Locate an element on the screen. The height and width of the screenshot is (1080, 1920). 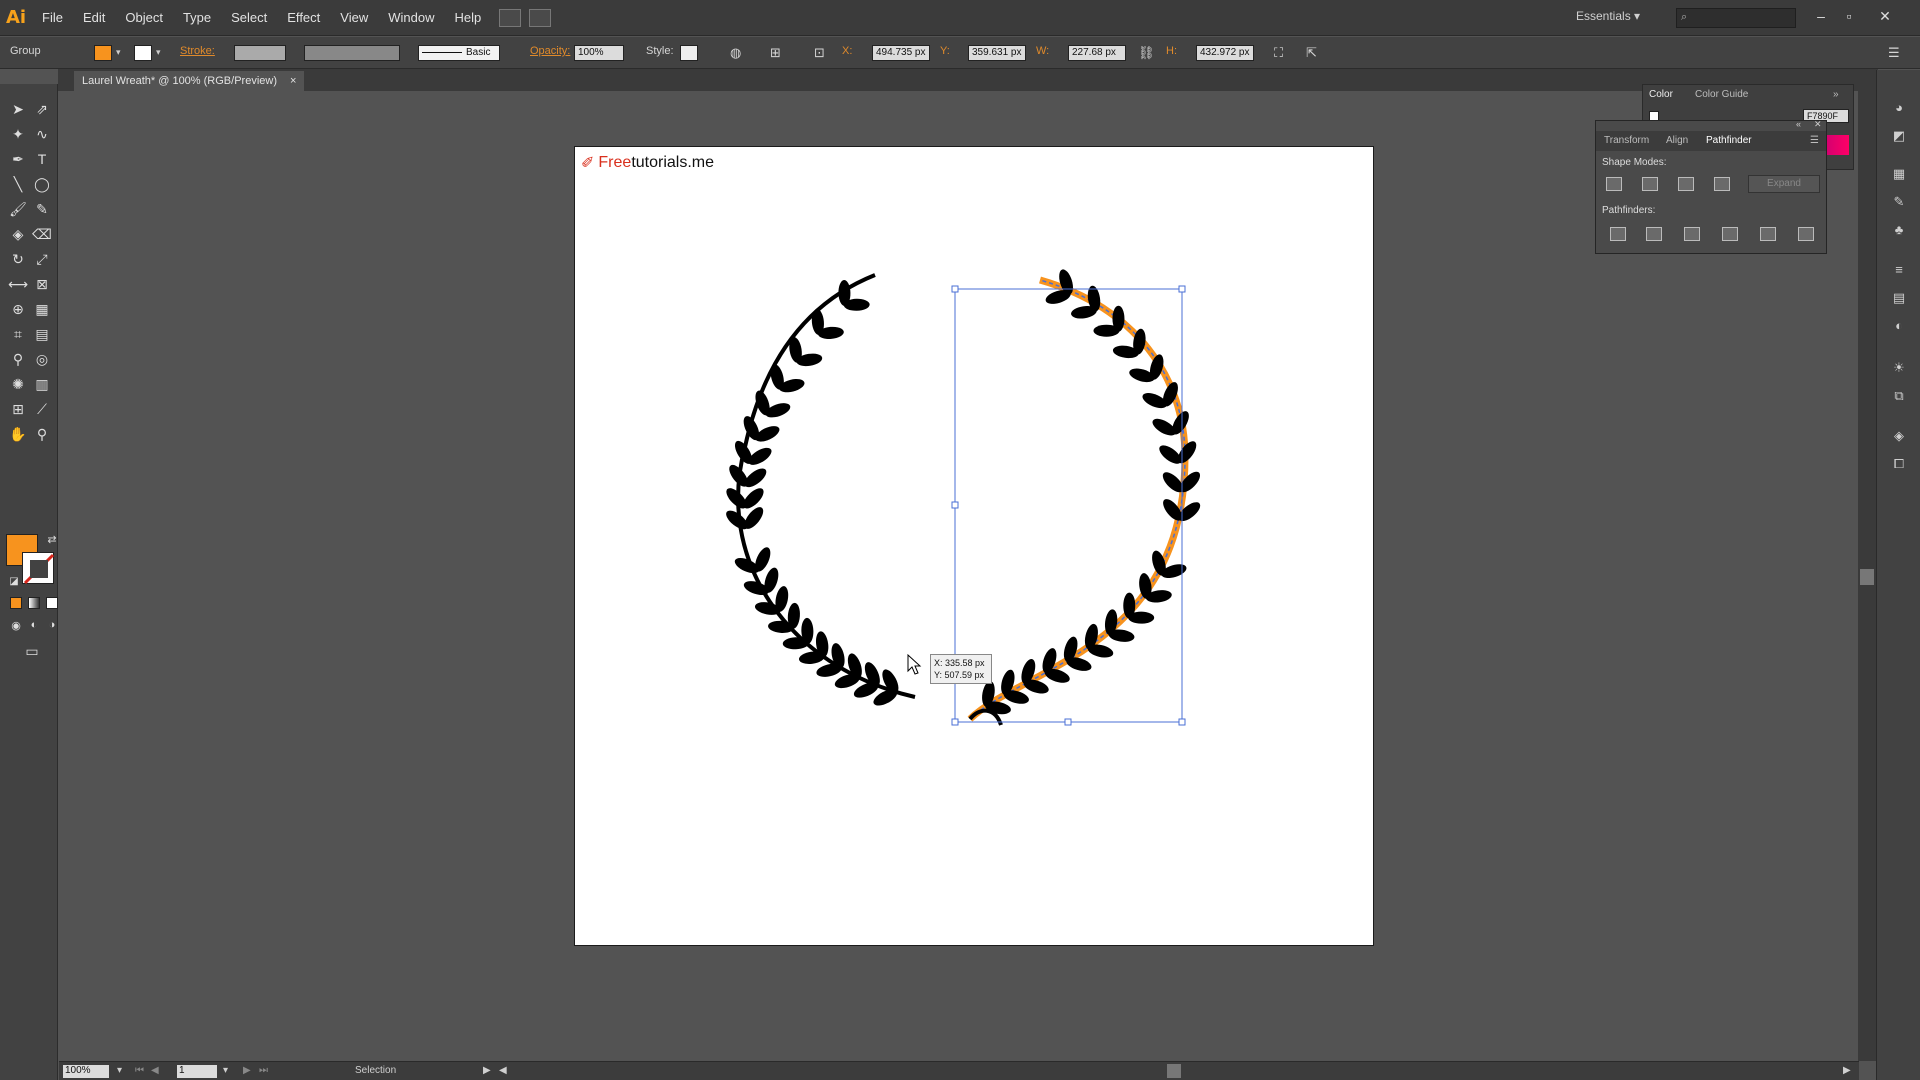
first-artboard-icon: ⏮ is located at coordinates (139, 1070).